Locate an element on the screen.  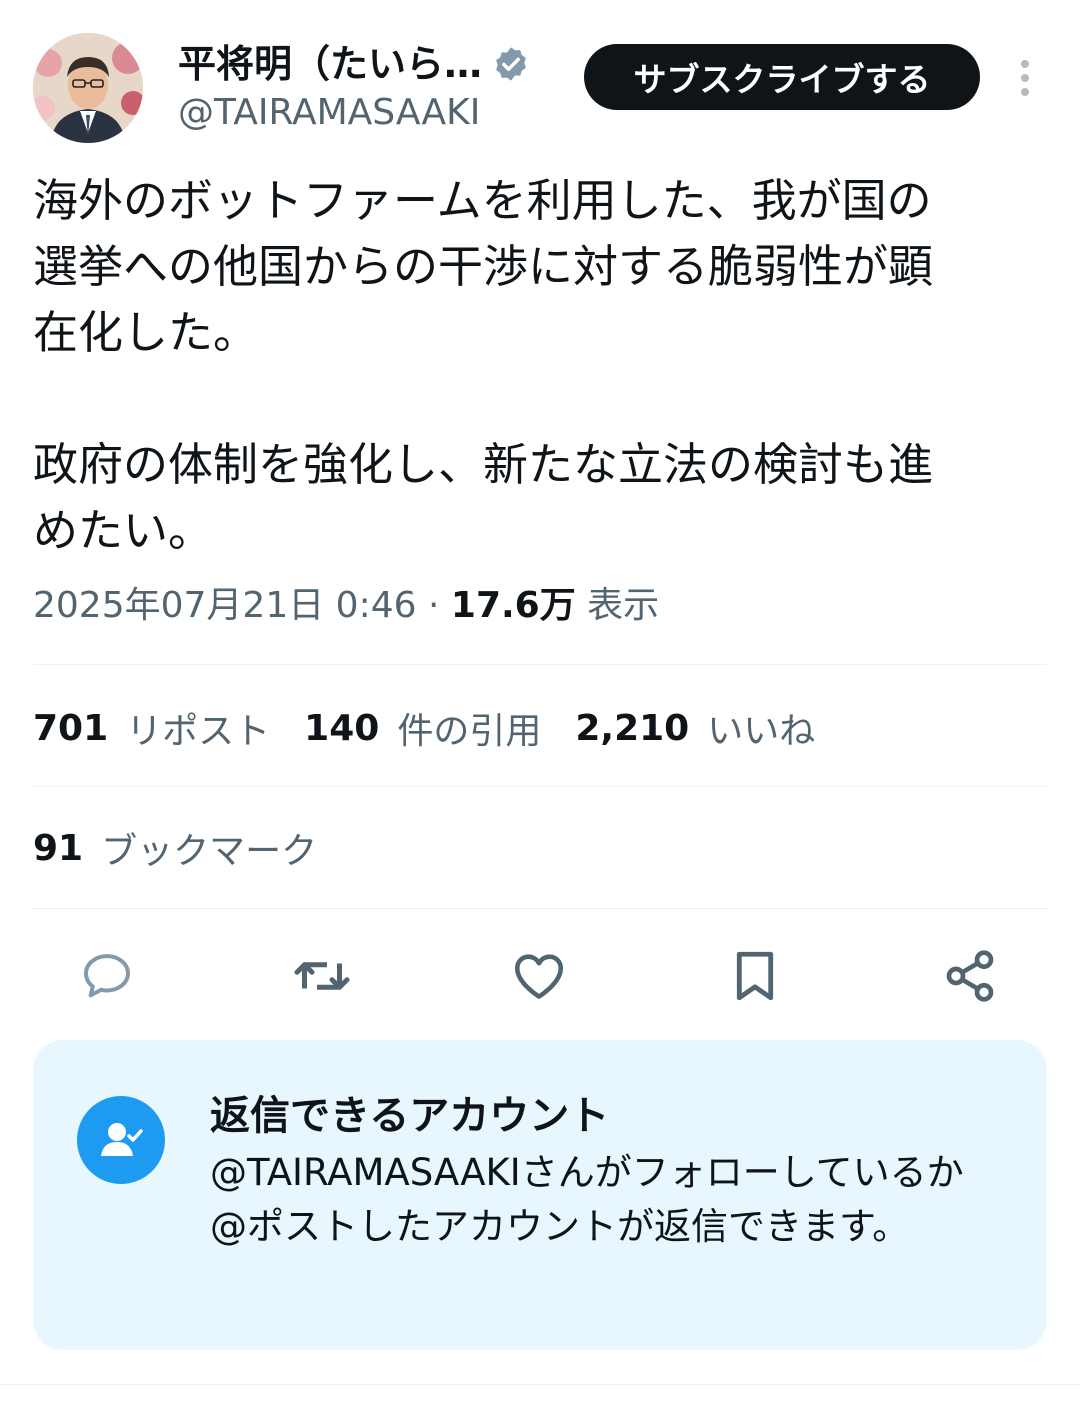
bookmark-stat: 91 ブックマーク is located at coordinates (175, 848).